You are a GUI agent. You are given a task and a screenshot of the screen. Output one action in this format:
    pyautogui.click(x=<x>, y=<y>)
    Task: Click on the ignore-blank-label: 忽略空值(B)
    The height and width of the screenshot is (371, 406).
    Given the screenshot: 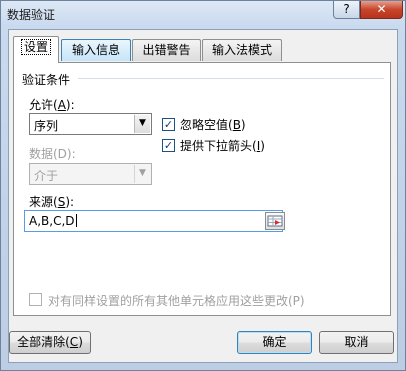 What is the action you would take?
    pyautogui.click(x=213, y=124)
    